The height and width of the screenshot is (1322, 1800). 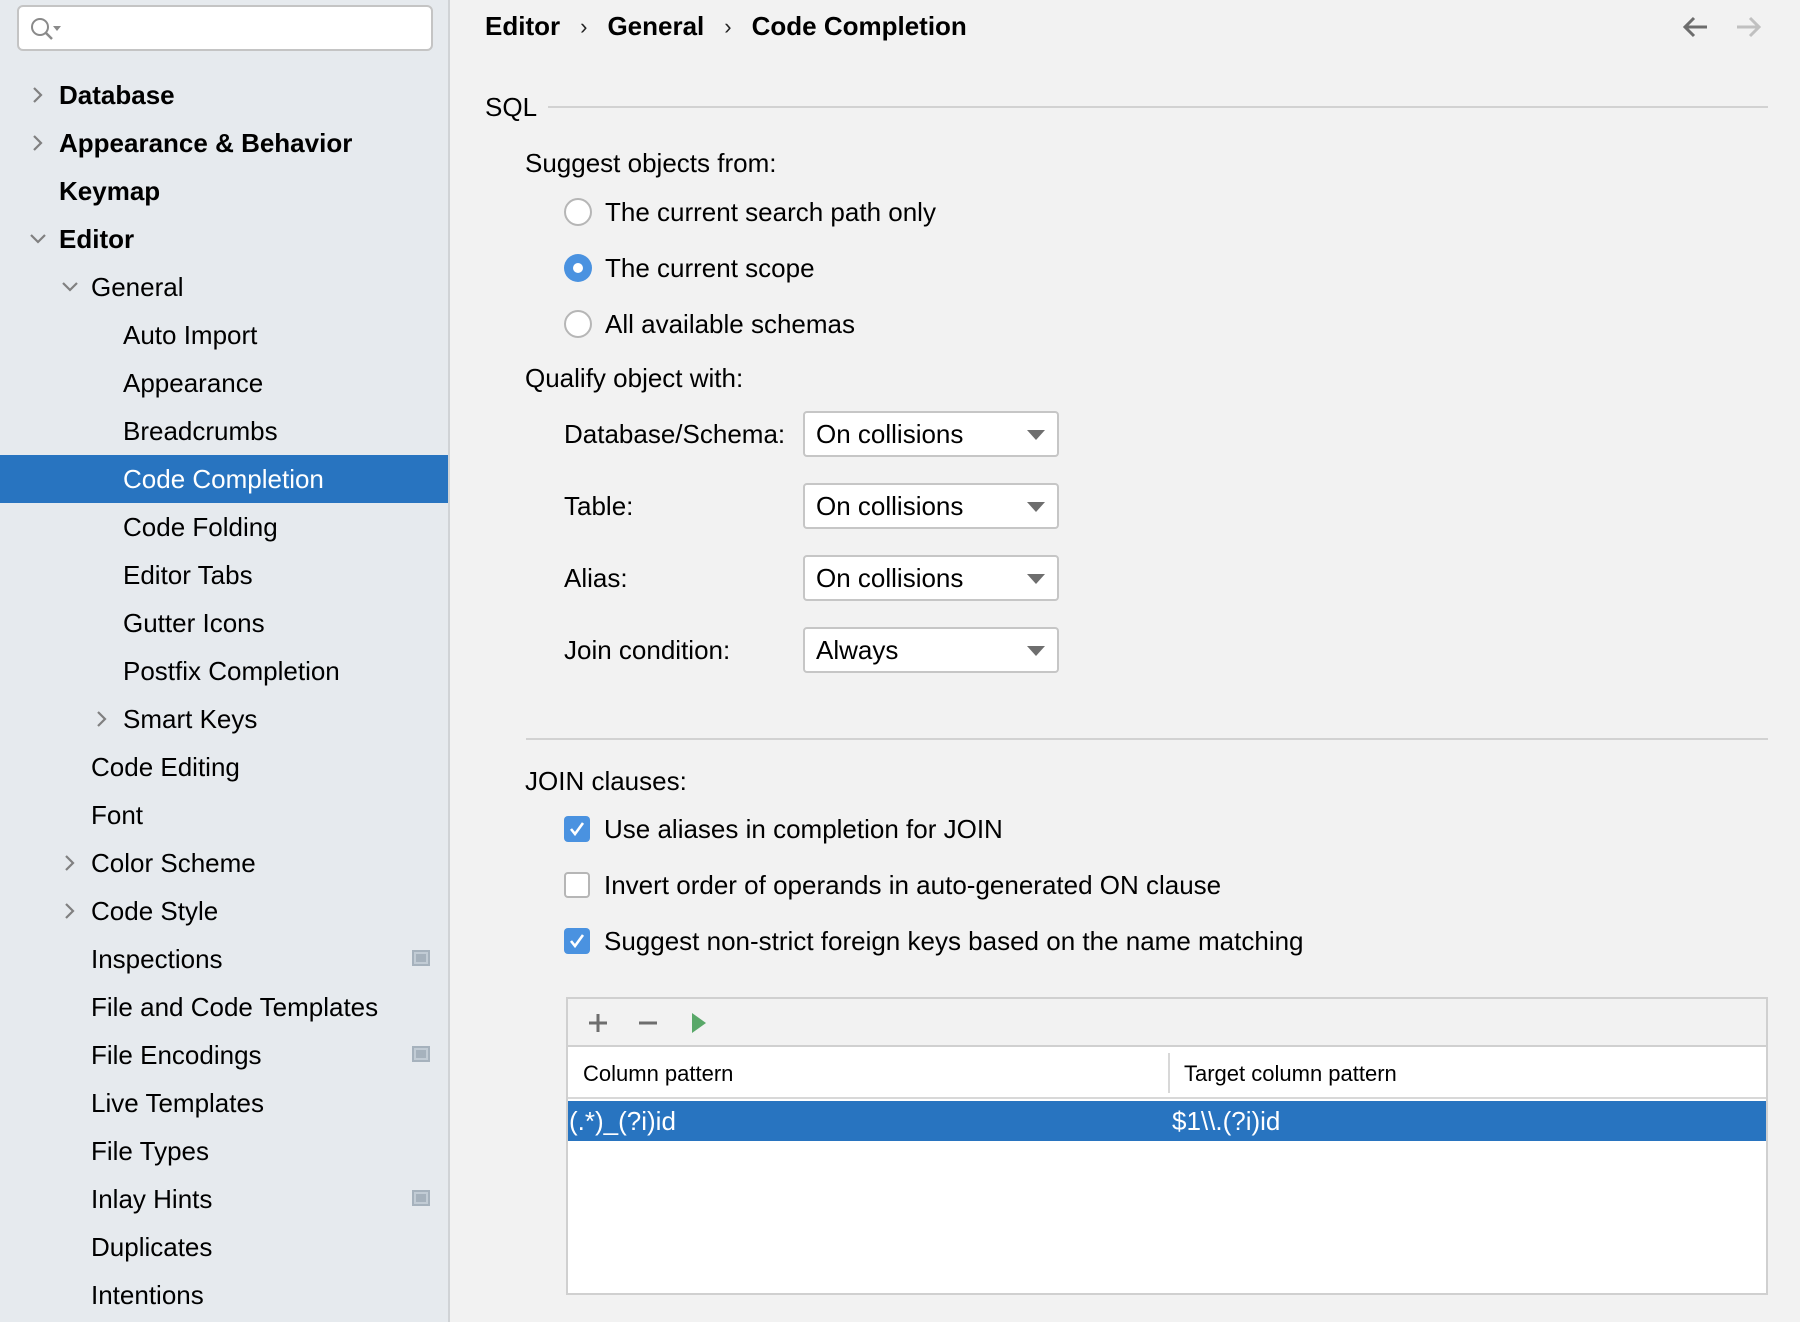 I want to click on table-toolbar, so click(x=1167, y=1023).